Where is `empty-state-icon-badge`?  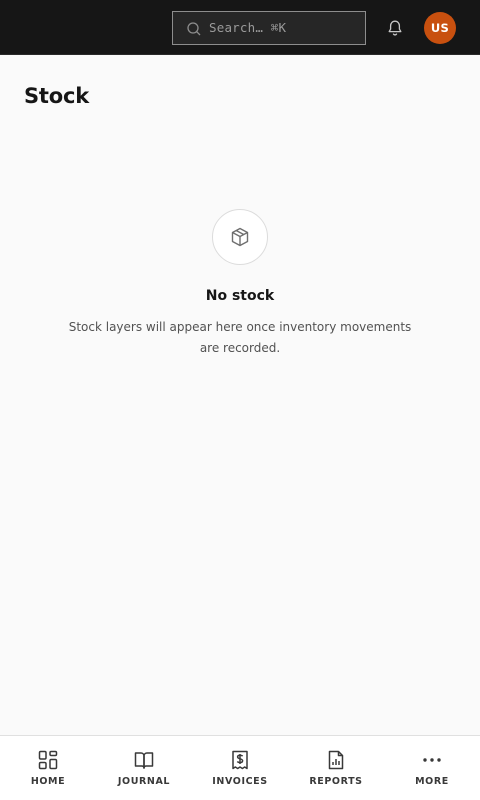 empty-state-icon-badge is located at coordinates (240, 237).